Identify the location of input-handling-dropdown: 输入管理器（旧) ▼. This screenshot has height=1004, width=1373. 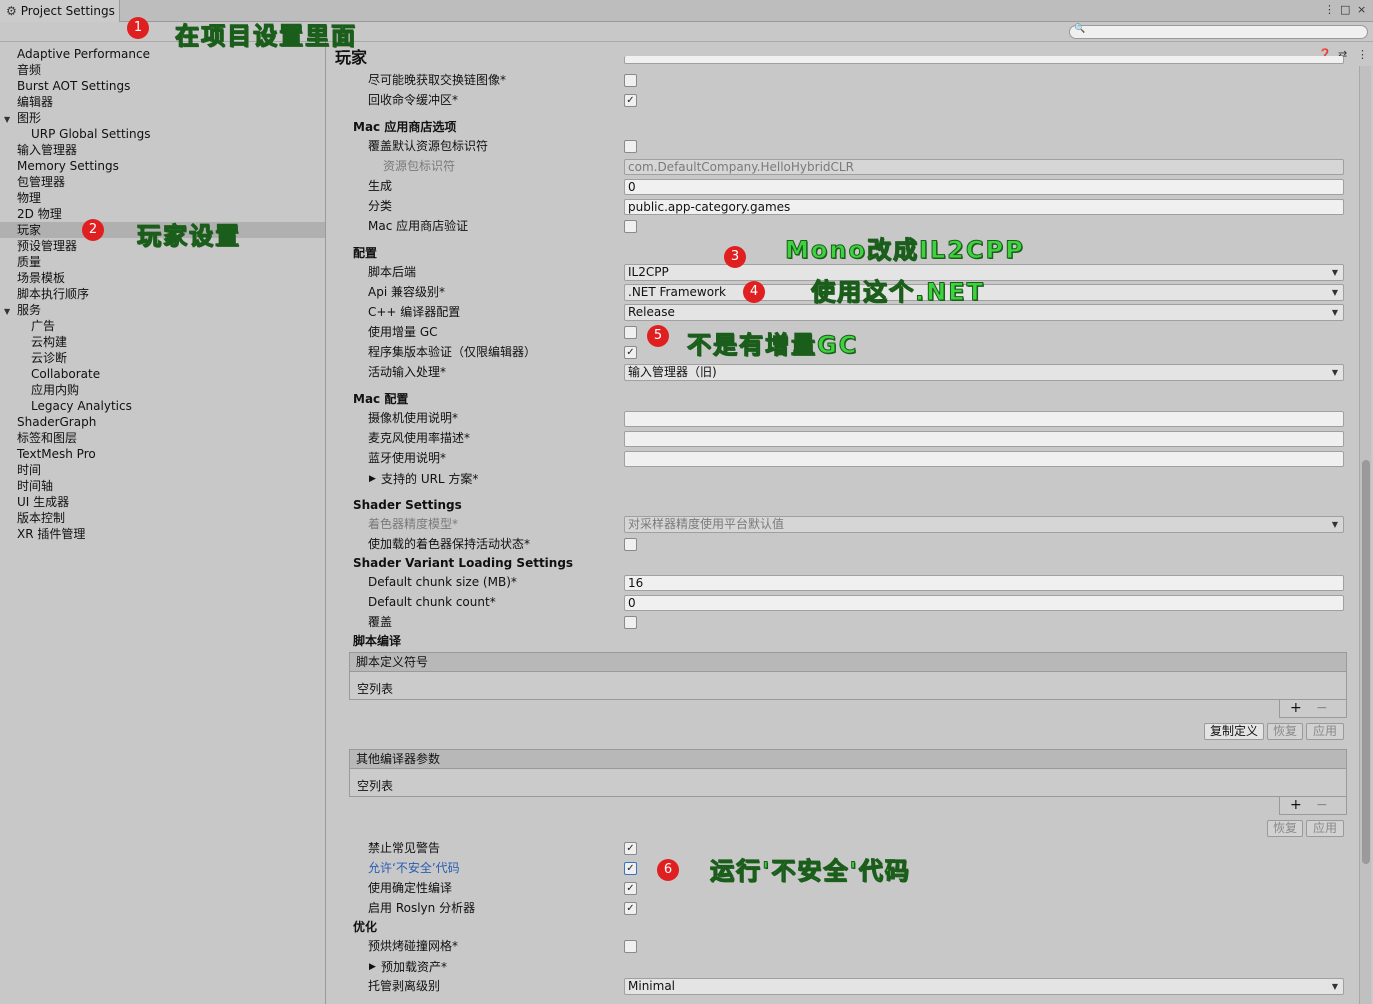
(984, 372).